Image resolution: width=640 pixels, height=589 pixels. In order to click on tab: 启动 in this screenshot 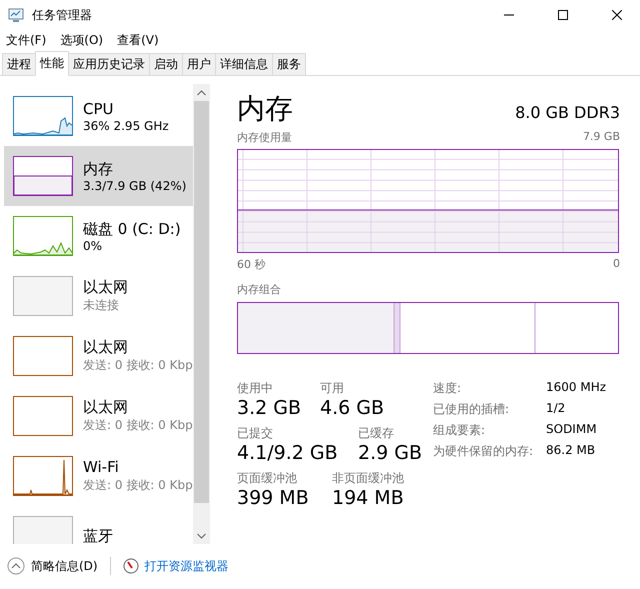, I will do `click(166, 64)`.